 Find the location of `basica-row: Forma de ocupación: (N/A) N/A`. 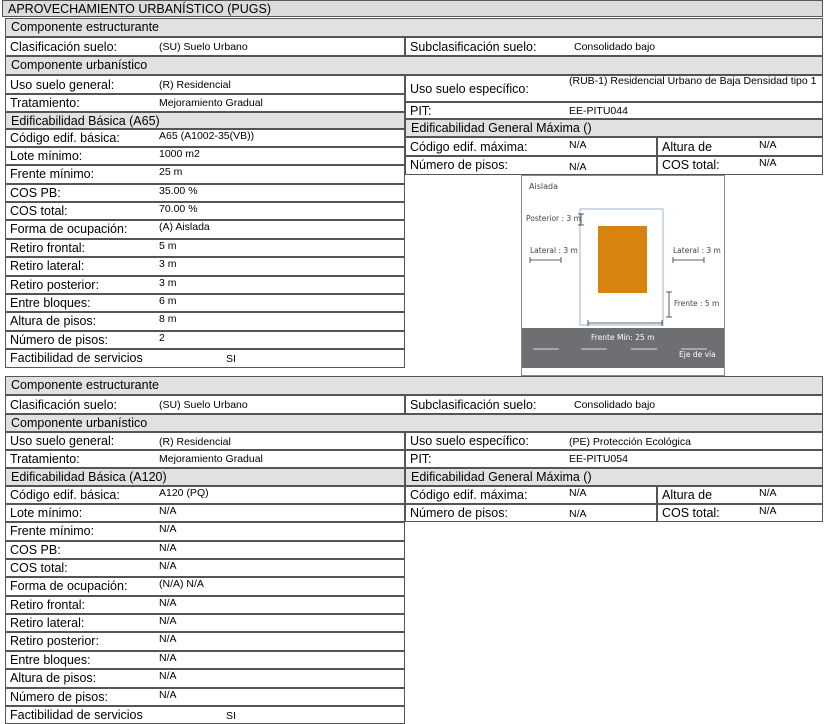

basica-row: Forma de ocupación: (N/A) N/A is located at coordinates (205, 586).